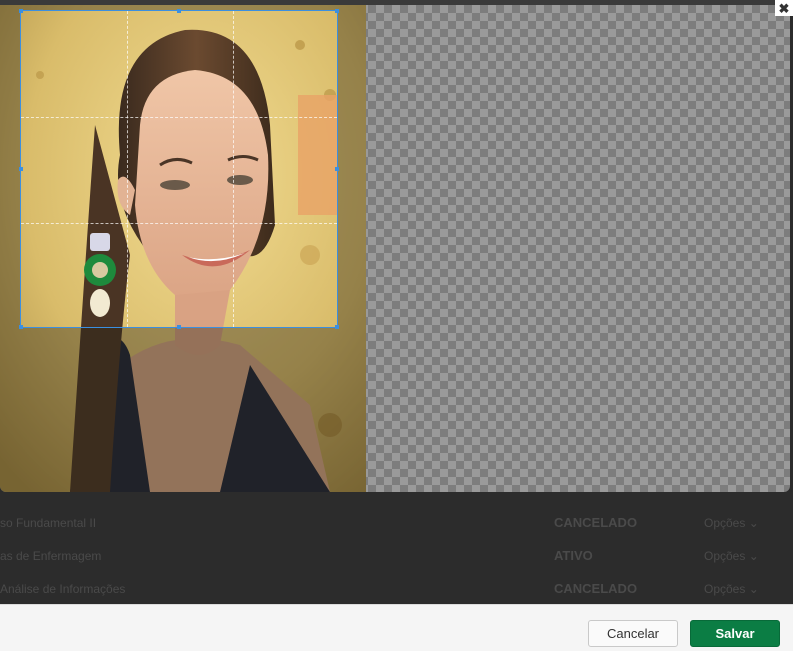 The height and width of the screenshot is (651, 793). What do you see at coordinates (633, 633) in the screenshot?
I see `cancel-button: Cancelar` at bounding box center [633, 633].